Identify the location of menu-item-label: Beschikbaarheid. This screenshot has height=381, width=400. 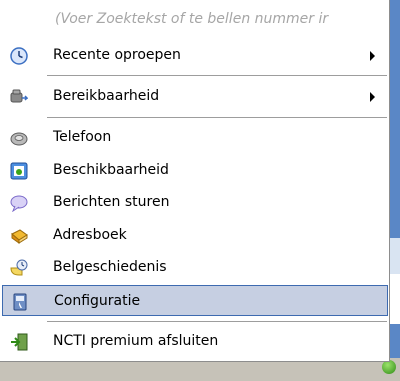
(111, 170).